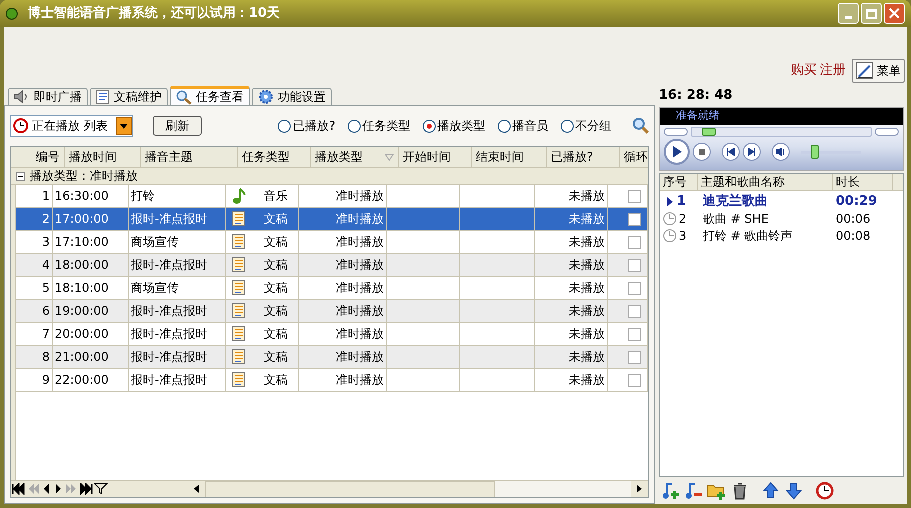 The width and height of the screenshot is (911, 508). I want to click on tab: 功能设置, so click(292, 96).